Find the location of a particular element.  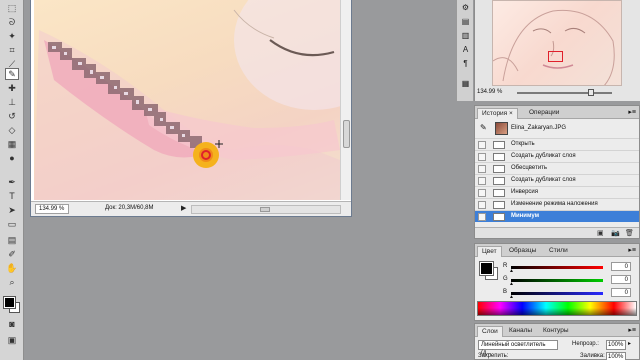

color-foreground-swatch is located at coordinates (486, 268).